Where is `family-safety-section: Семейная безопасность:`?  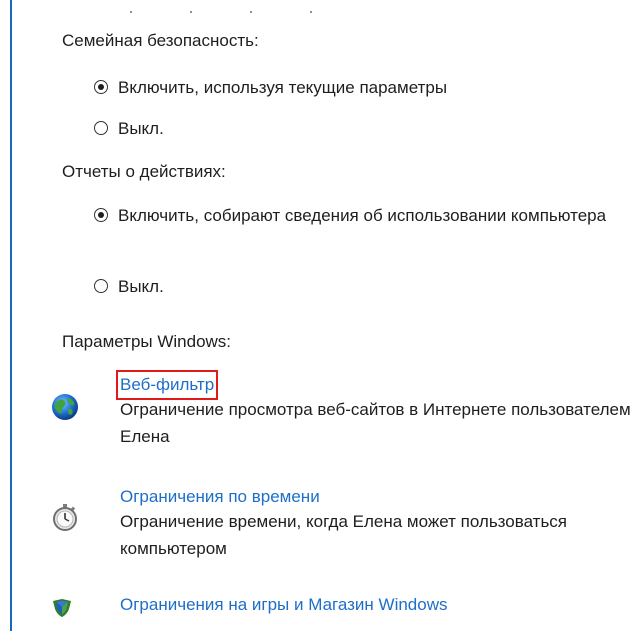 family-safety-section: Семейная безопасность: is located at coordinates (160, 41).